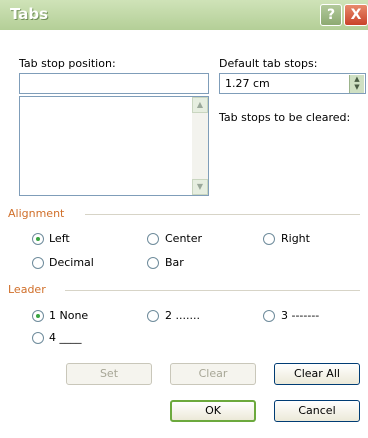  What do you see at coordinates (295, 238) in the screenshot?
I see `alignment-right-label: Right` at bounding box center [295, 238].